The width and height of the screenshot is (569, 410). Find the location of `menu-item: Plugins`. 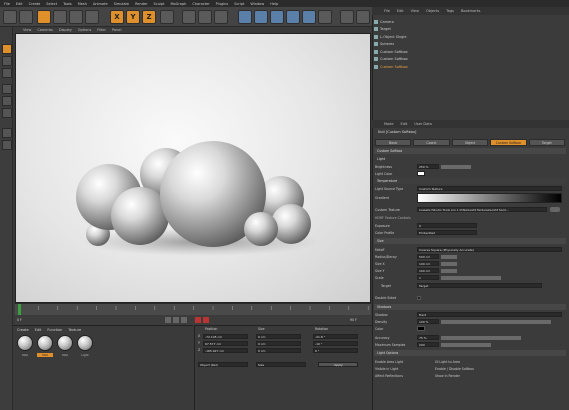

menu-item: Plugins is located at coordinates (222, 4).